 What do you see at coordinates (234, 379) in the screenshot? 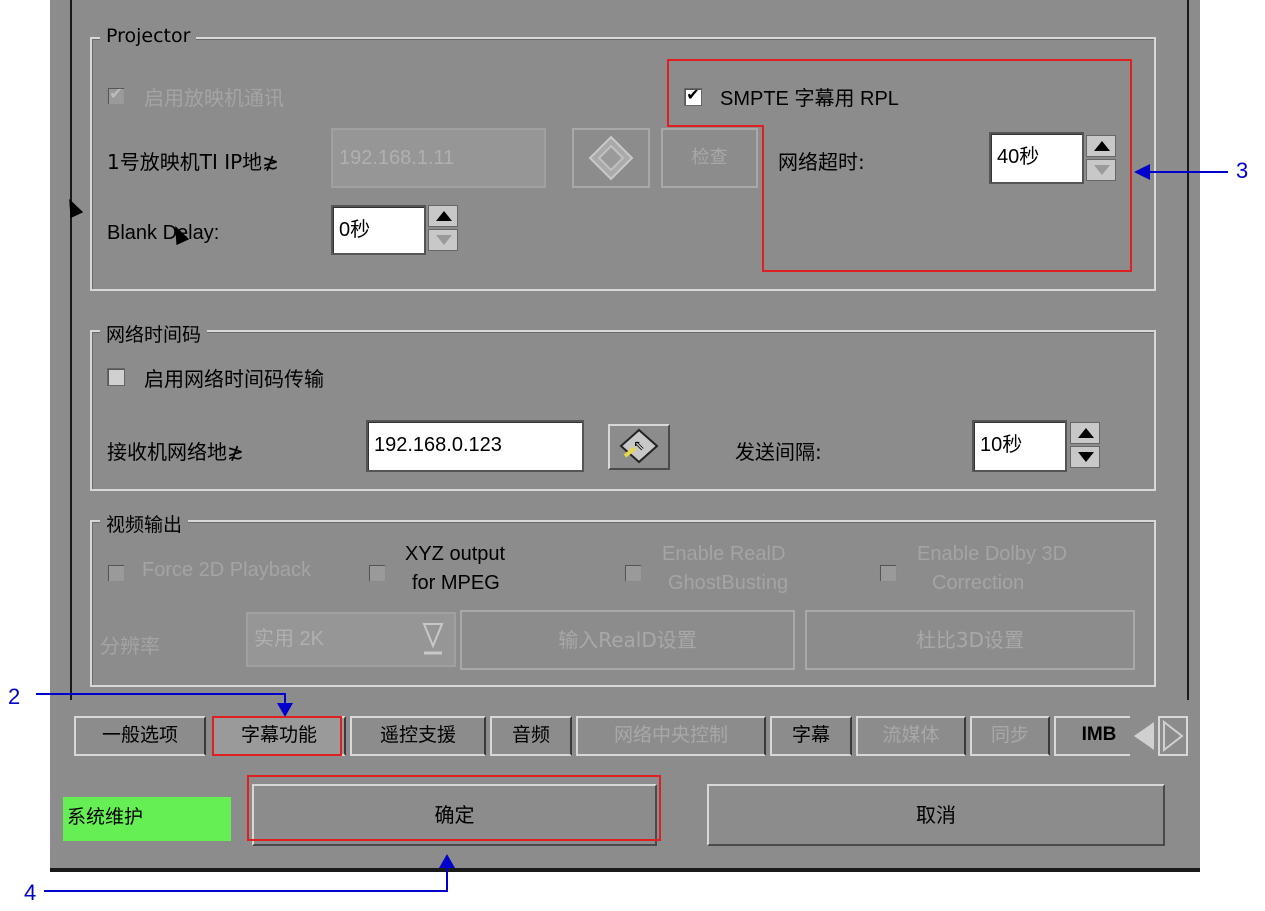
I see `enable-timecode-label: 启用网络时间码传输` at bounding box center [234, 379].